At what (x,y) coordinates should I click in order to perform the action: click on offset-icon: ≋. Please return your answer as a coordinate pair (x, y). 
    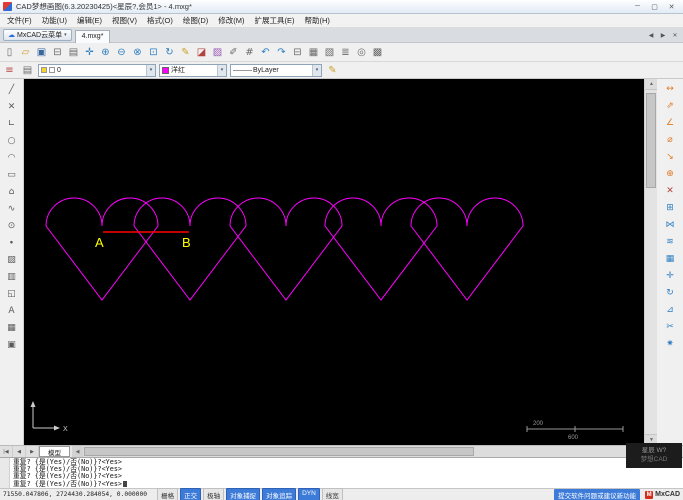
    Looking at the image, I should click on (670, 241).